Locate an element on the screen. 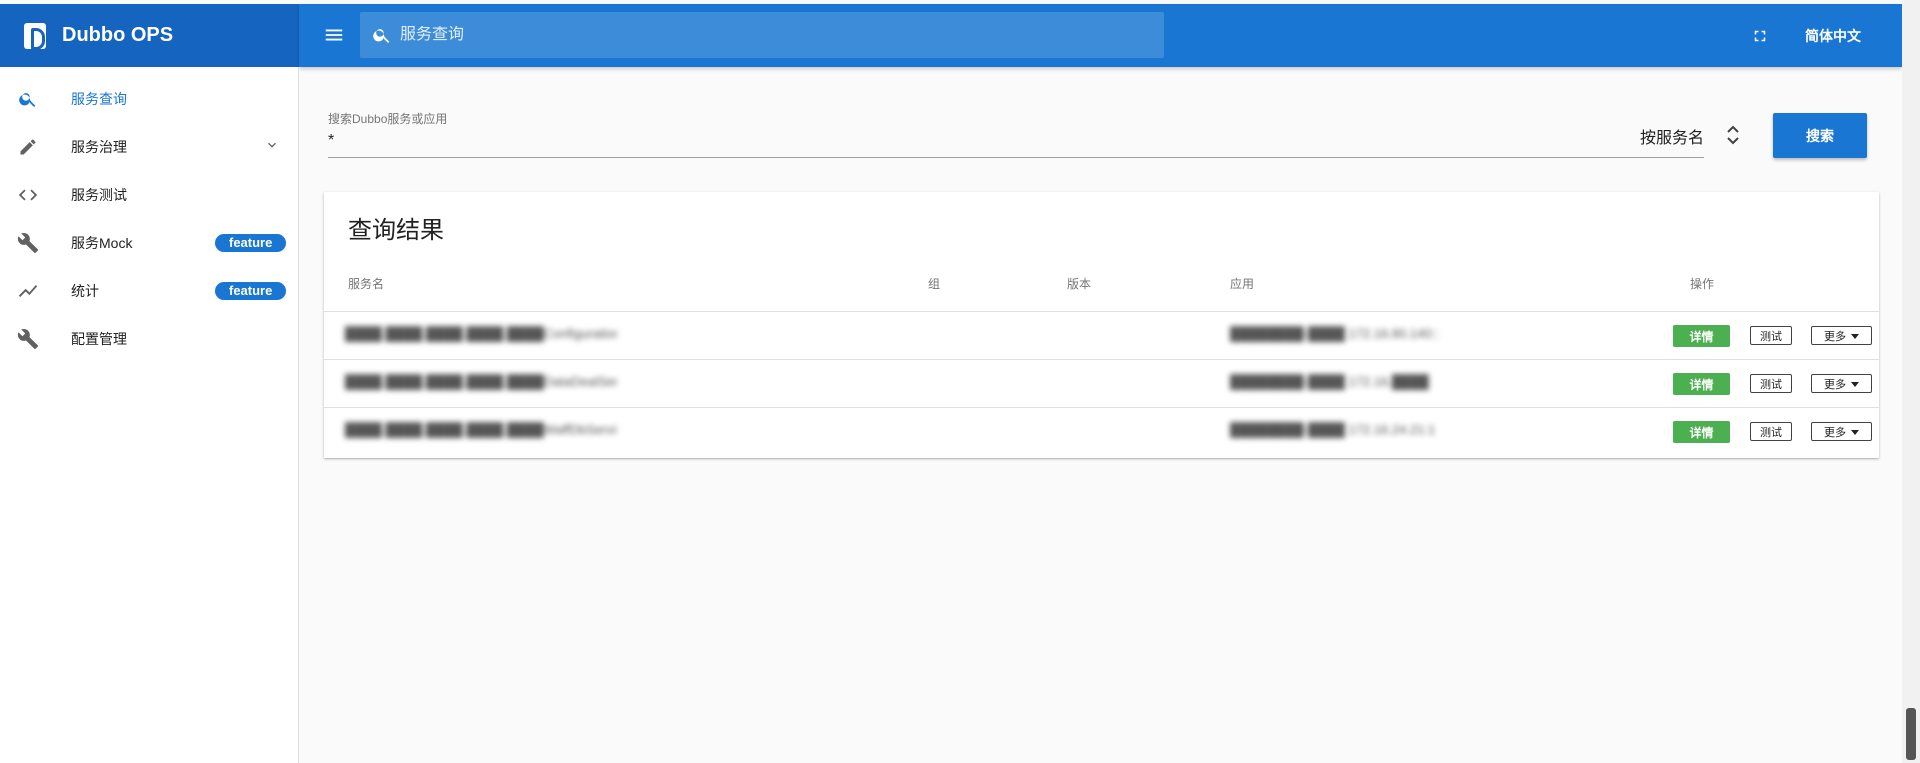 Image resolution: width=1920 pixels, height=763 pixels. app-bar: 简体中文 is located at coordinates (1100, 35).